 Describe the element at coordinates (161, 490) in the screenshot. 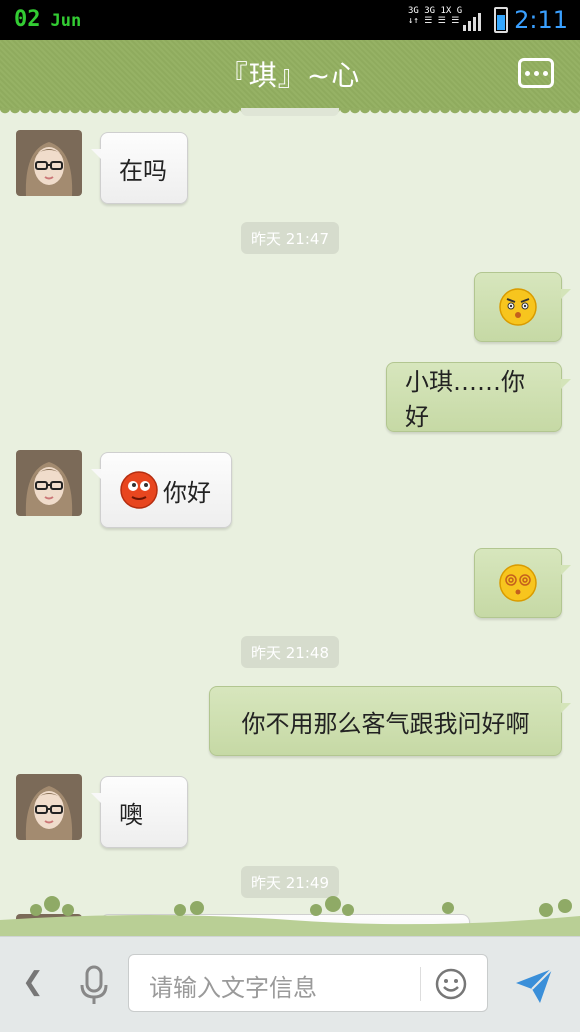

I see `message-bubble-incoming: 你好` at that location.